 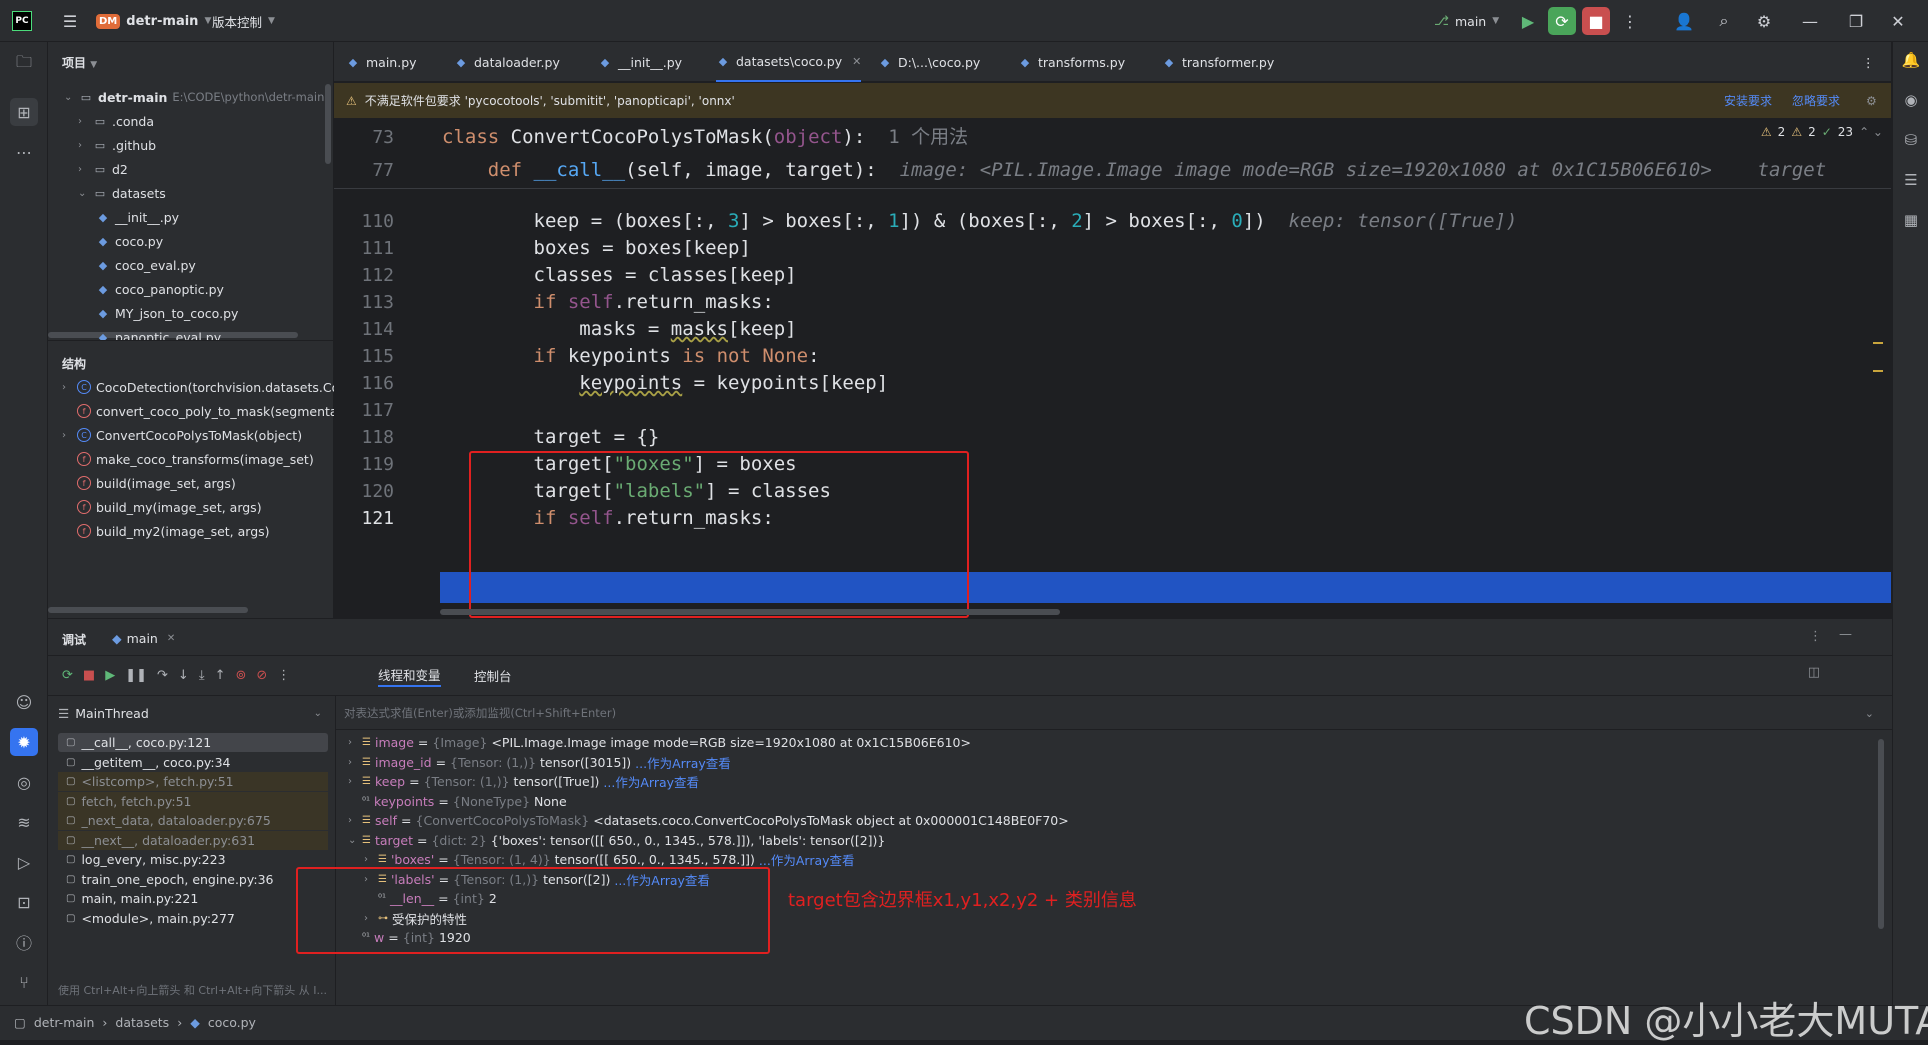 What do you see at coordinates (183, 675) in the screenshot?
I see `step-into-icon: ↓` at bounding box center [183, 675].